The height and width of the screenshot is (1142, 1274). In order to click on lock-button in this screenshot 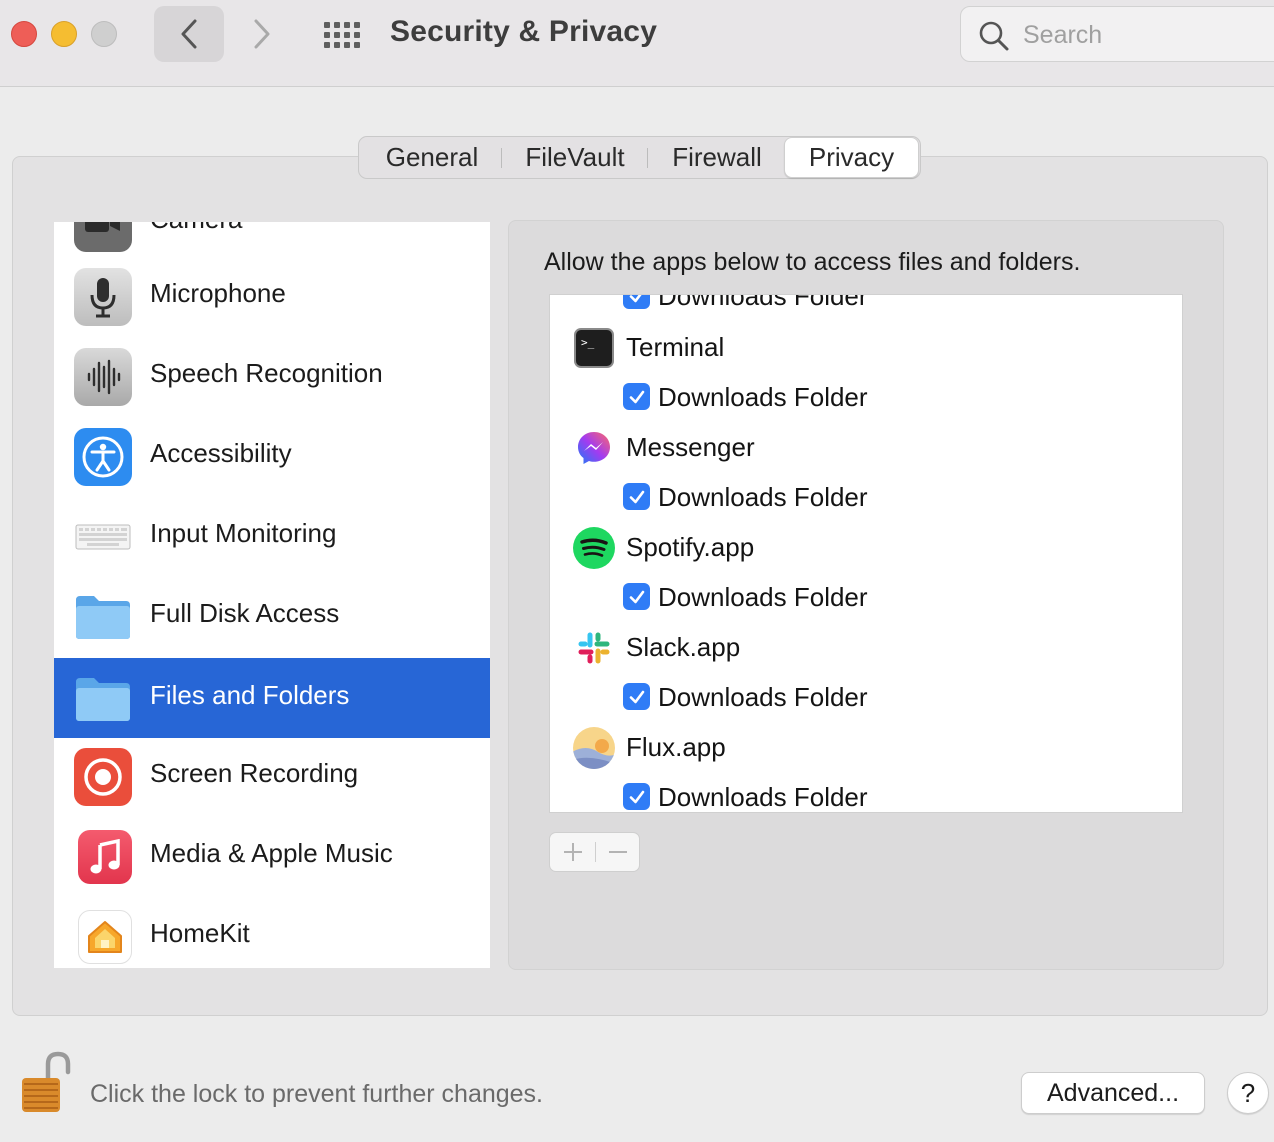, I will do `click(46, 1083)`.